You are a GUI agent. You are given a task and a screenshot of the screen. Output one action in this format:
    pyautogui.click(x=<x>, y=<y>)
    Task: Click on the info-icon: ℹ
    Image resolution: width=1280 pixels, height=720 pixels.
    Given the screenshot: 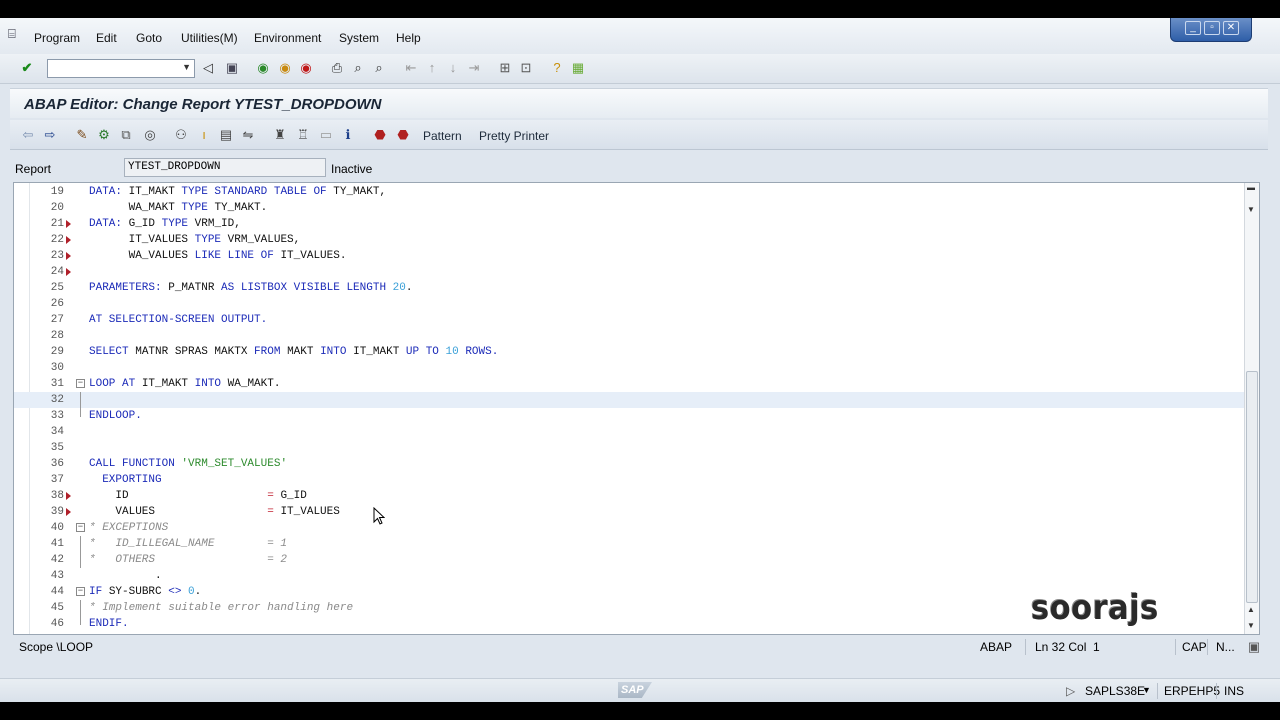 What is the action you would take?
    pyautogui.click(x=348, y=135)
    